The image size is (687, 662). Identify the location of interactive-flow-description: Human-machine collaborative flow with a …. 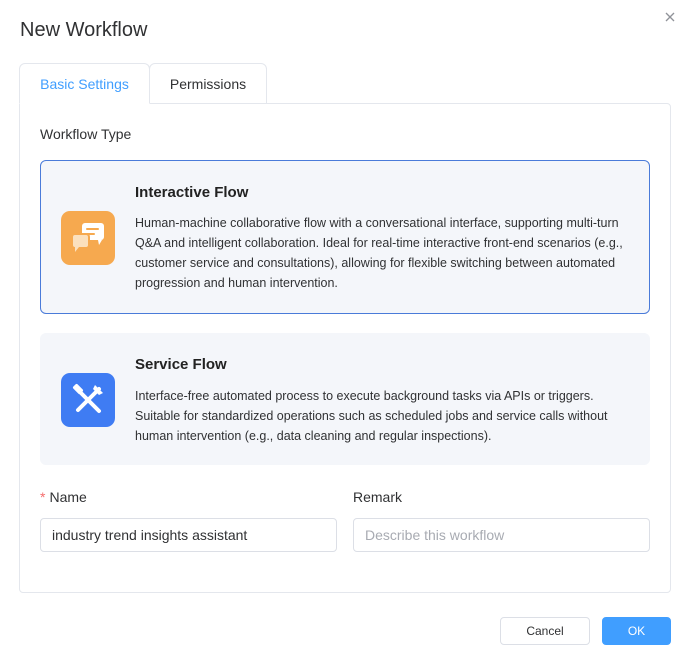
(379, 253).